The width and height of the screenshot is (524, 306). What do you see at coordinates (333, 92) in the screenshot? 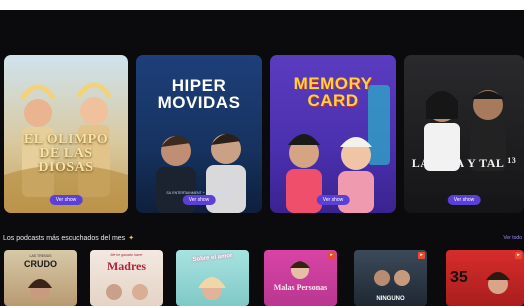
I see `hero-card-title: MEMORY CARD` at bounding box center [333, 92].